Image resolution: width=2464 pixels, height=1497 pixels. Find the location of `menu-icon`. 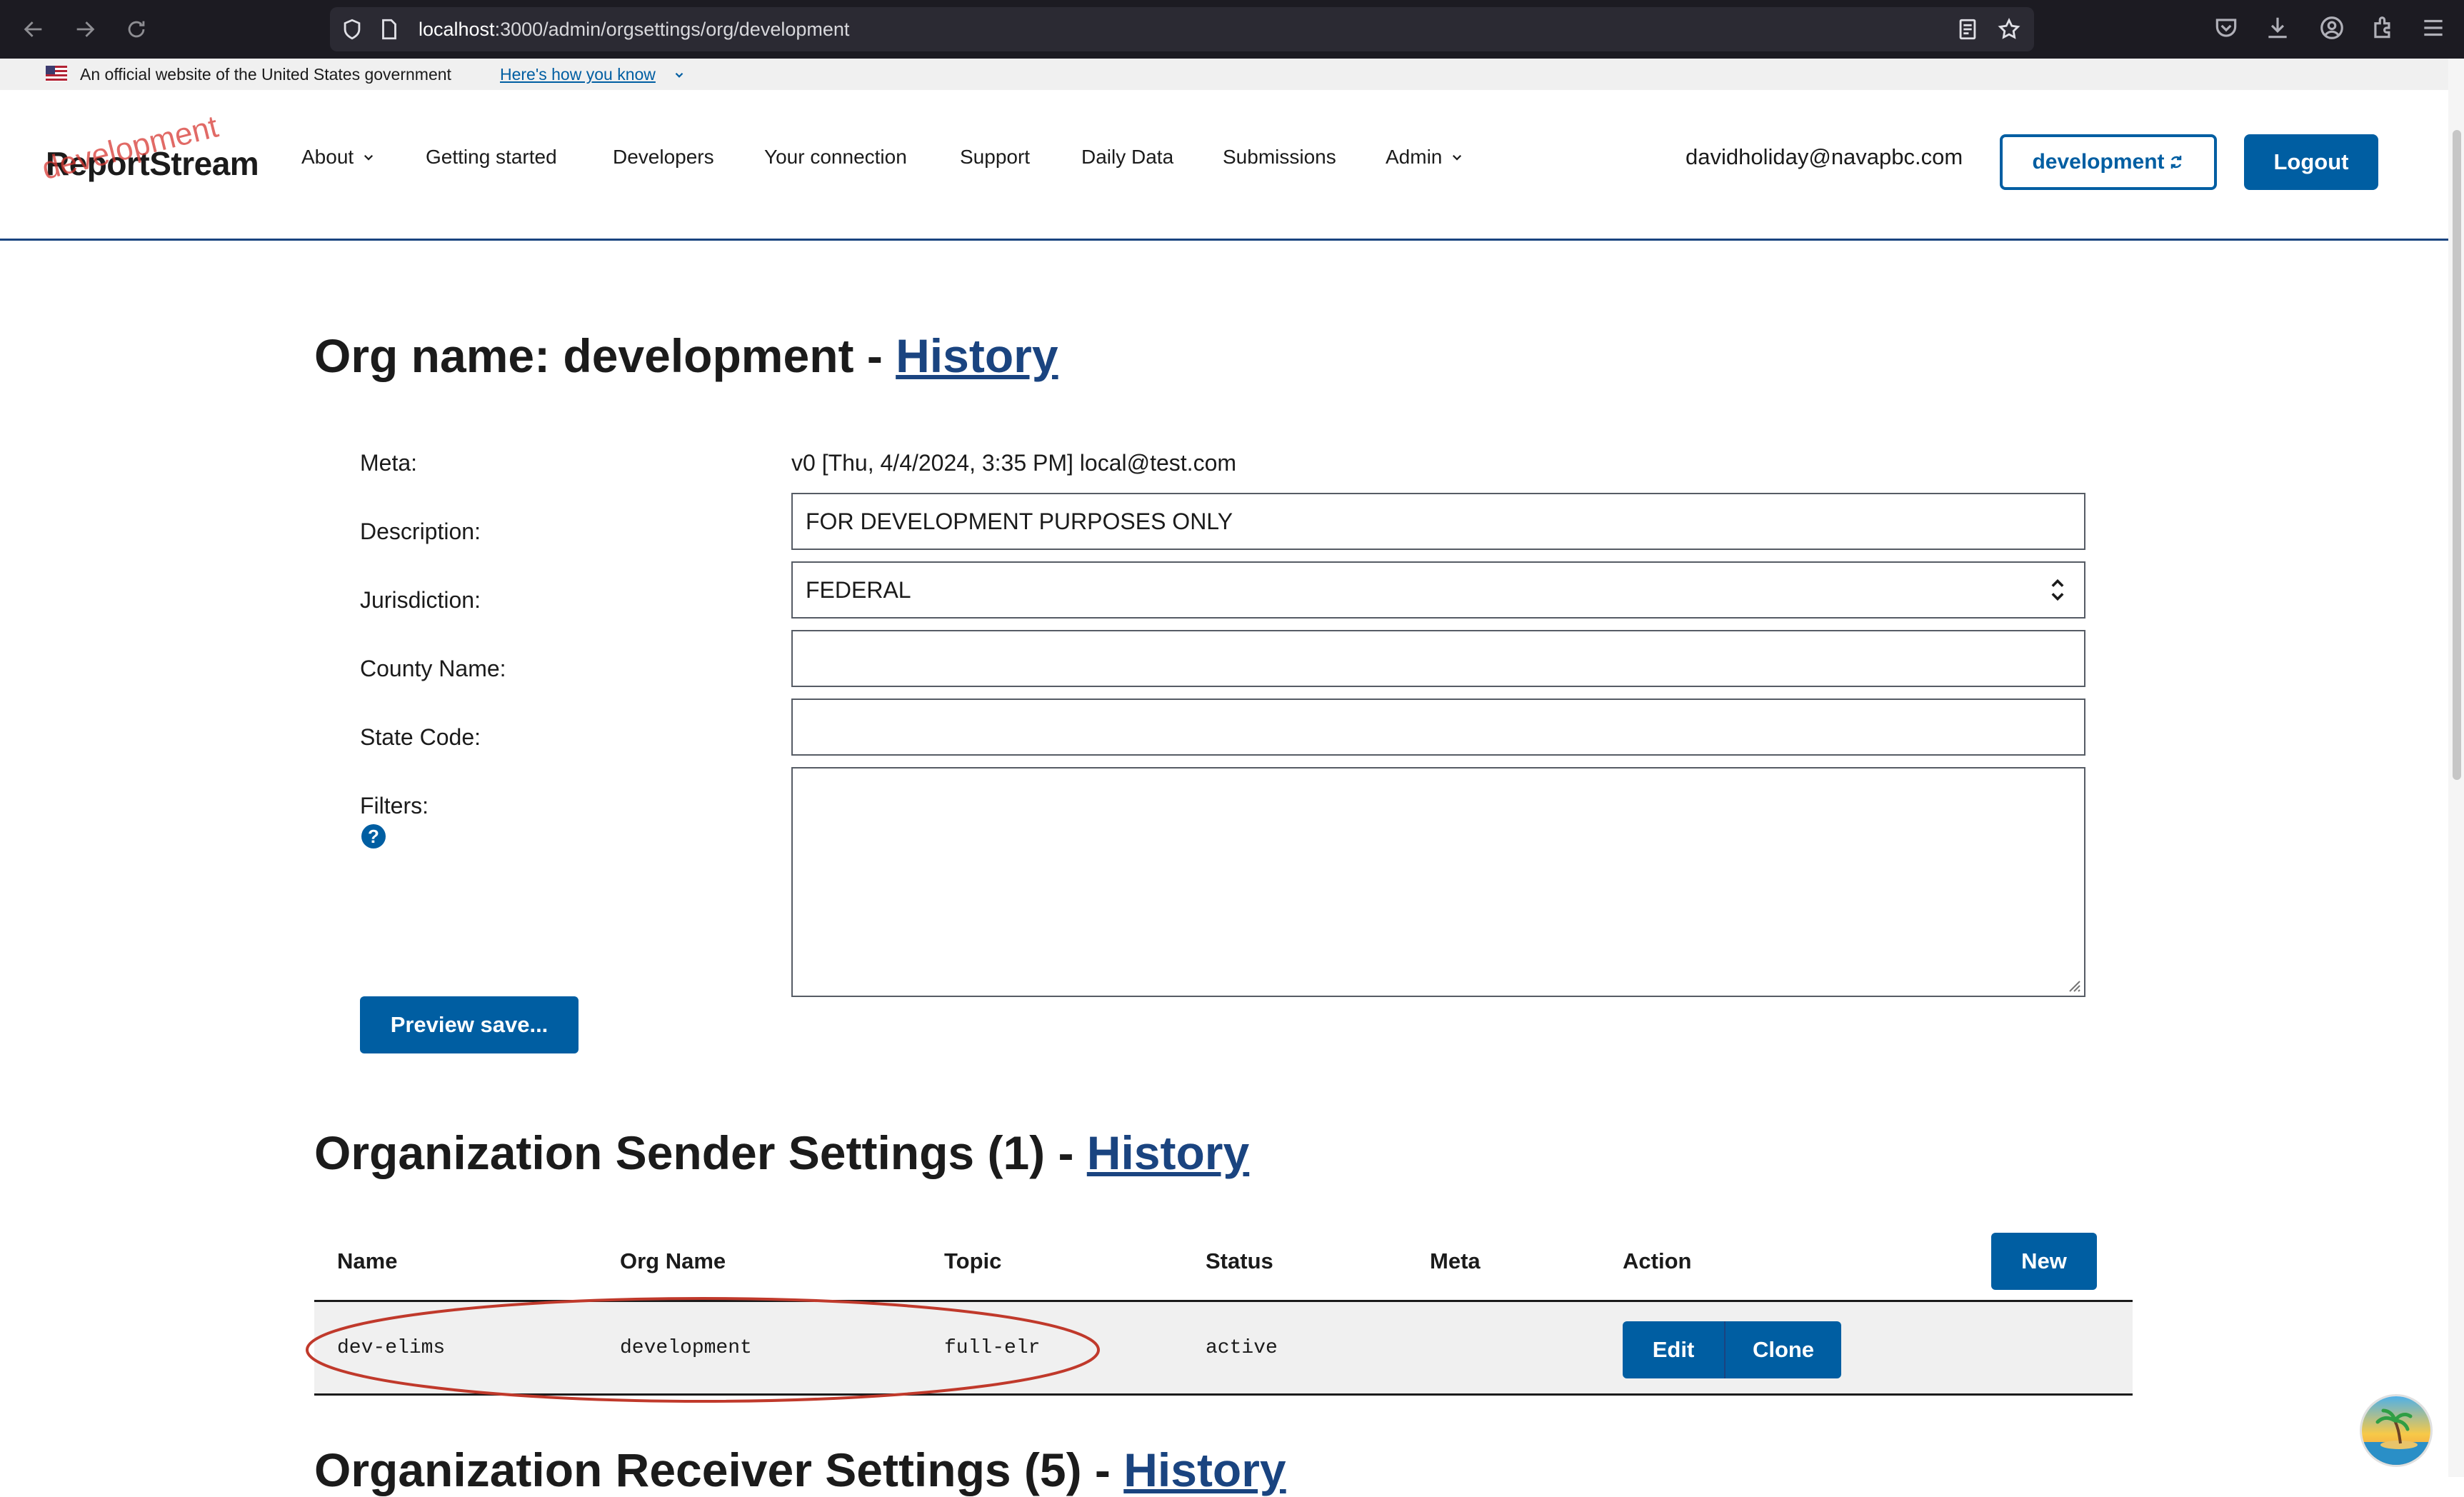

menu-icon is located at coordinates (2433, 27).